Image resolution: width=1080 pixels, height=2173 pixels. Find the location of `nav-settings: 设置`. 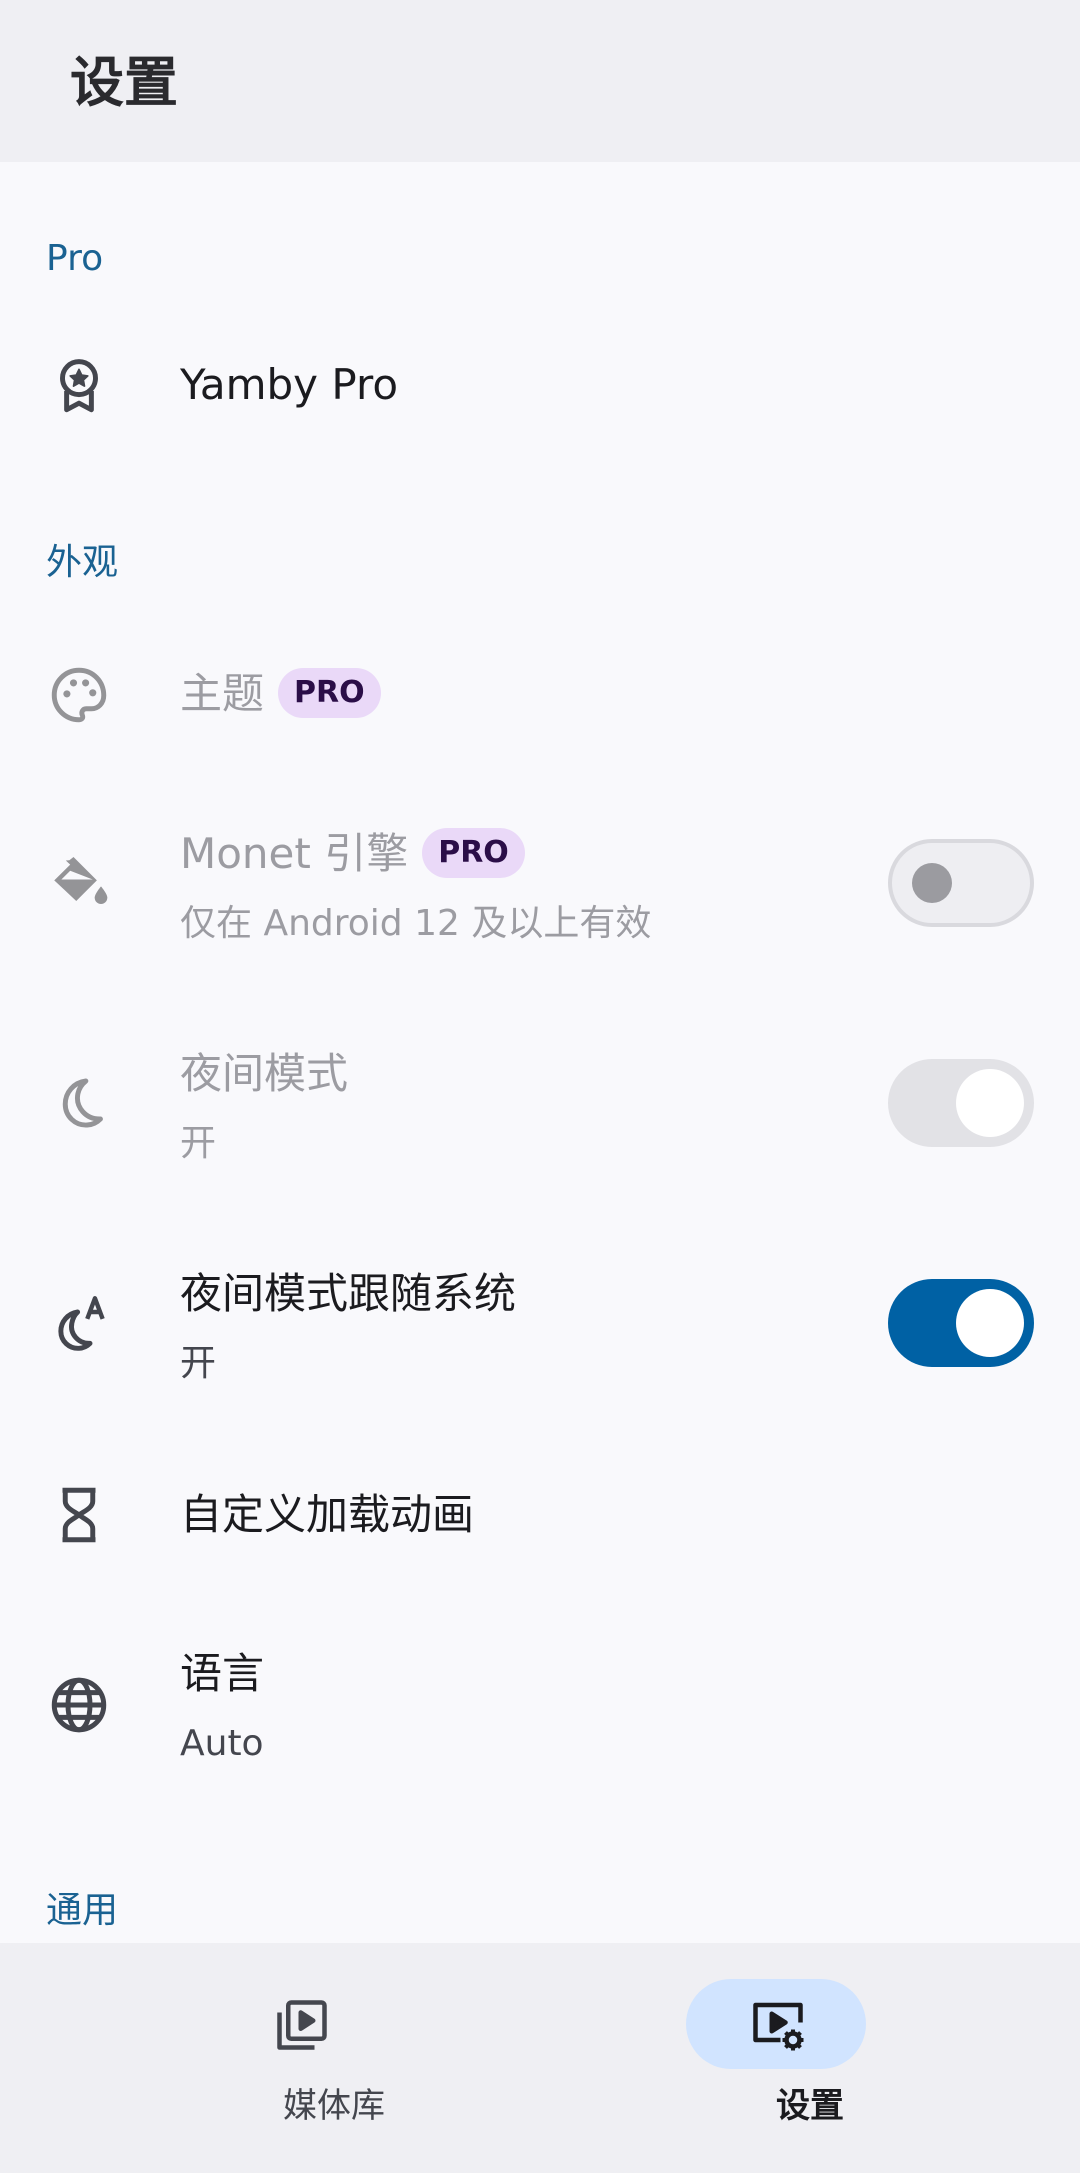

nav-settings: 设置 is located at coordinates (810, 2058).